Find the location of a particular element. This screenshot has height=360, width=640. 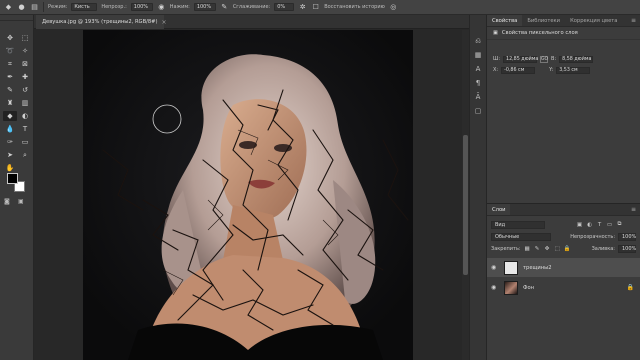

lock-artboard-icon: ⬚ is located at coordinates (557, 248).